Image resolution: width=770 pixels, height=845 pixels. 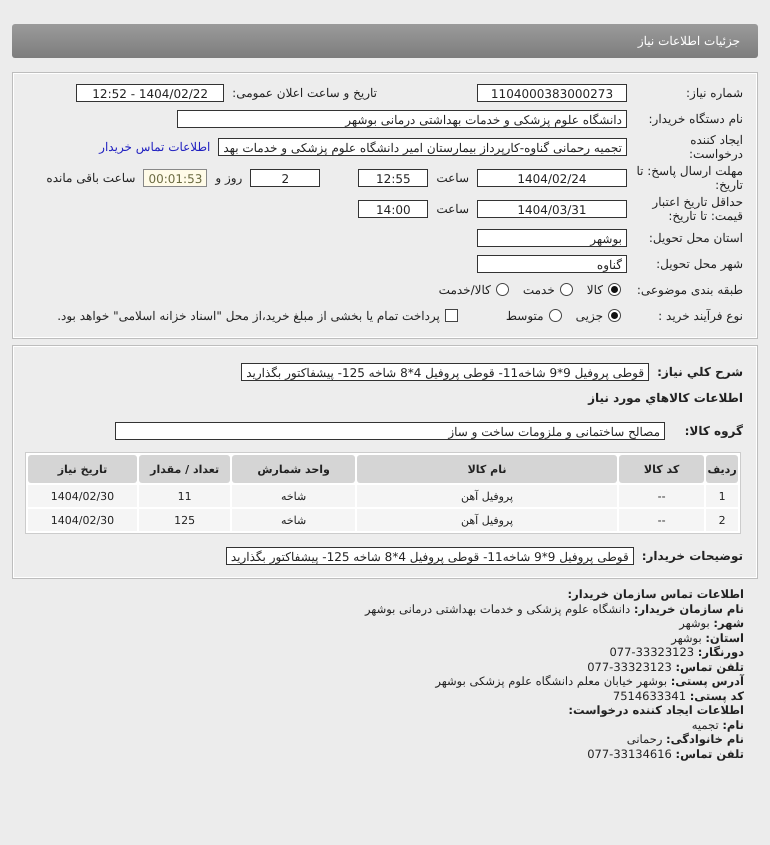 What do you see at coordinates (693, 555) in the screenshot?
I see `field-label: توضیحات خریدار:` at bounding box center [693, 555].